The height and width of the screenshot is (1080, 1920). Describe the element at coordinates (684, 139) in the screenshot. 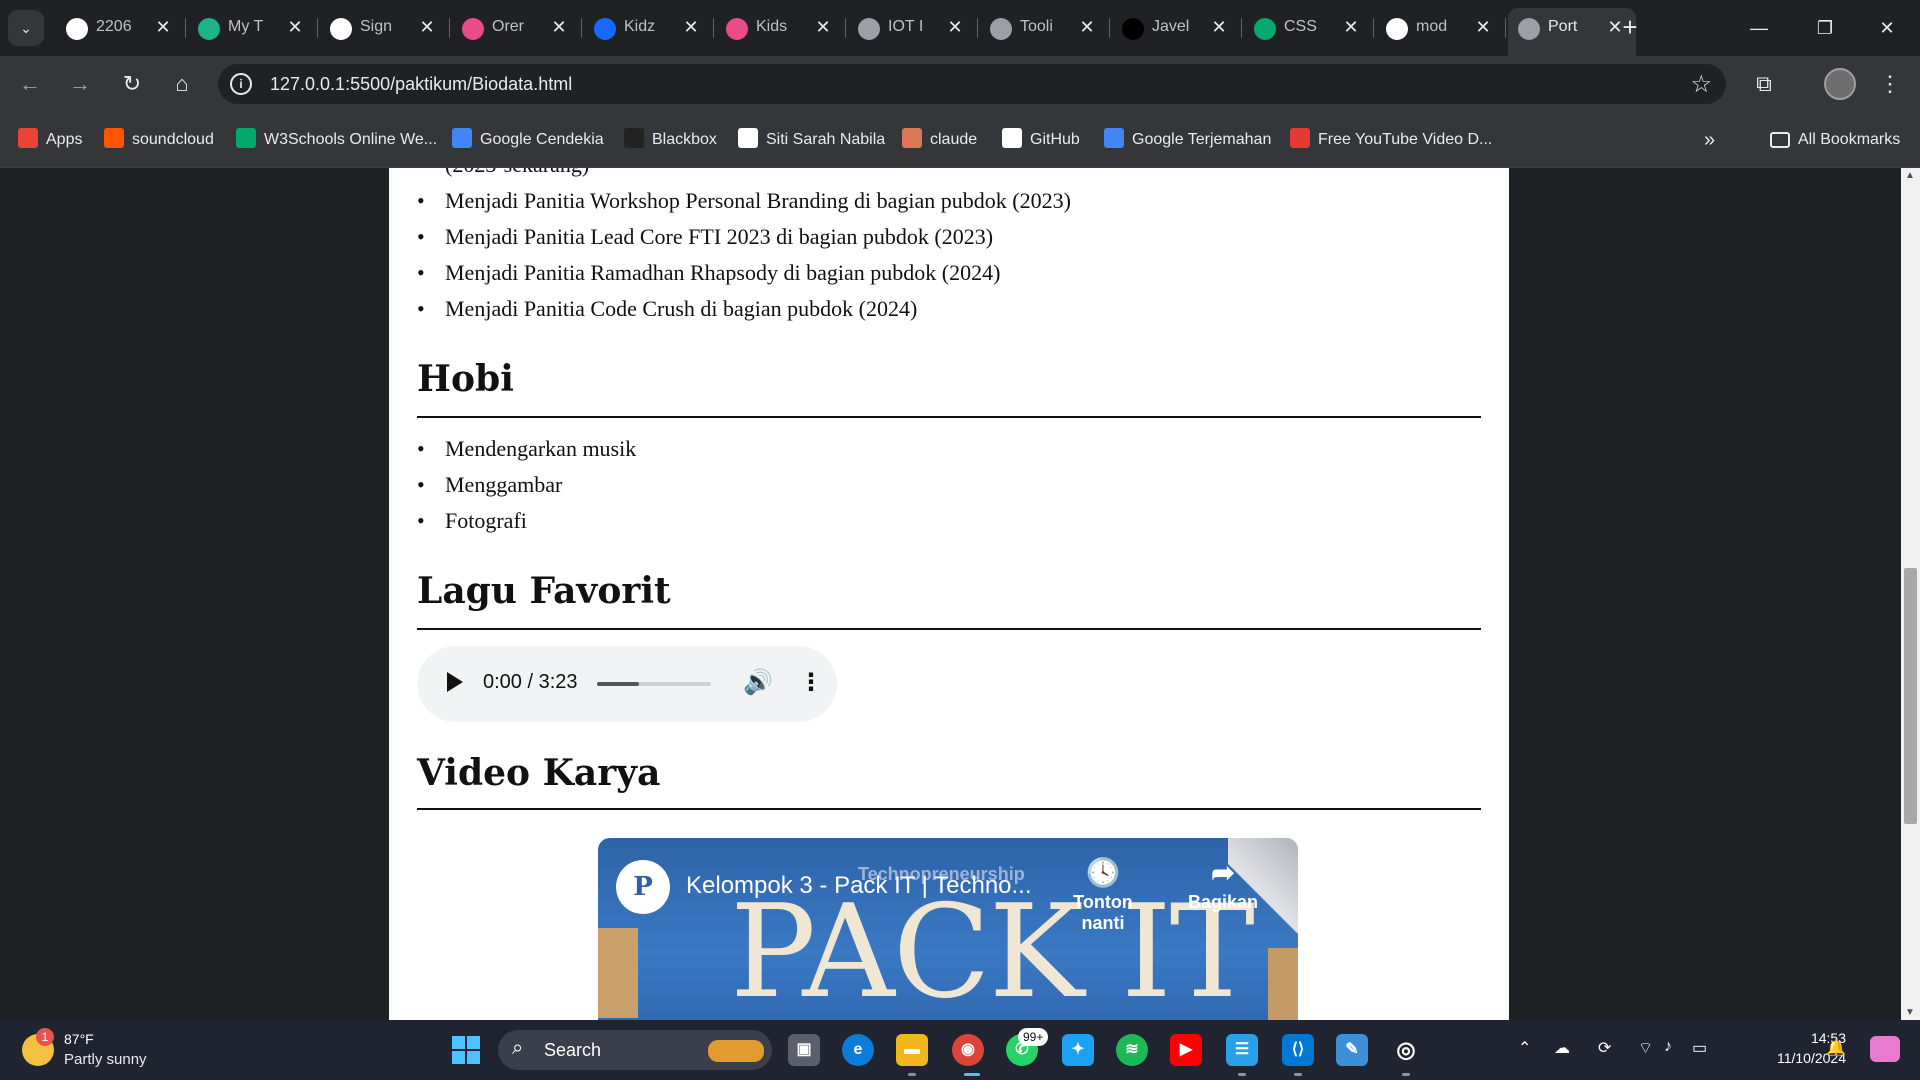

I see `bookmark-label: Blackbox` at that location.